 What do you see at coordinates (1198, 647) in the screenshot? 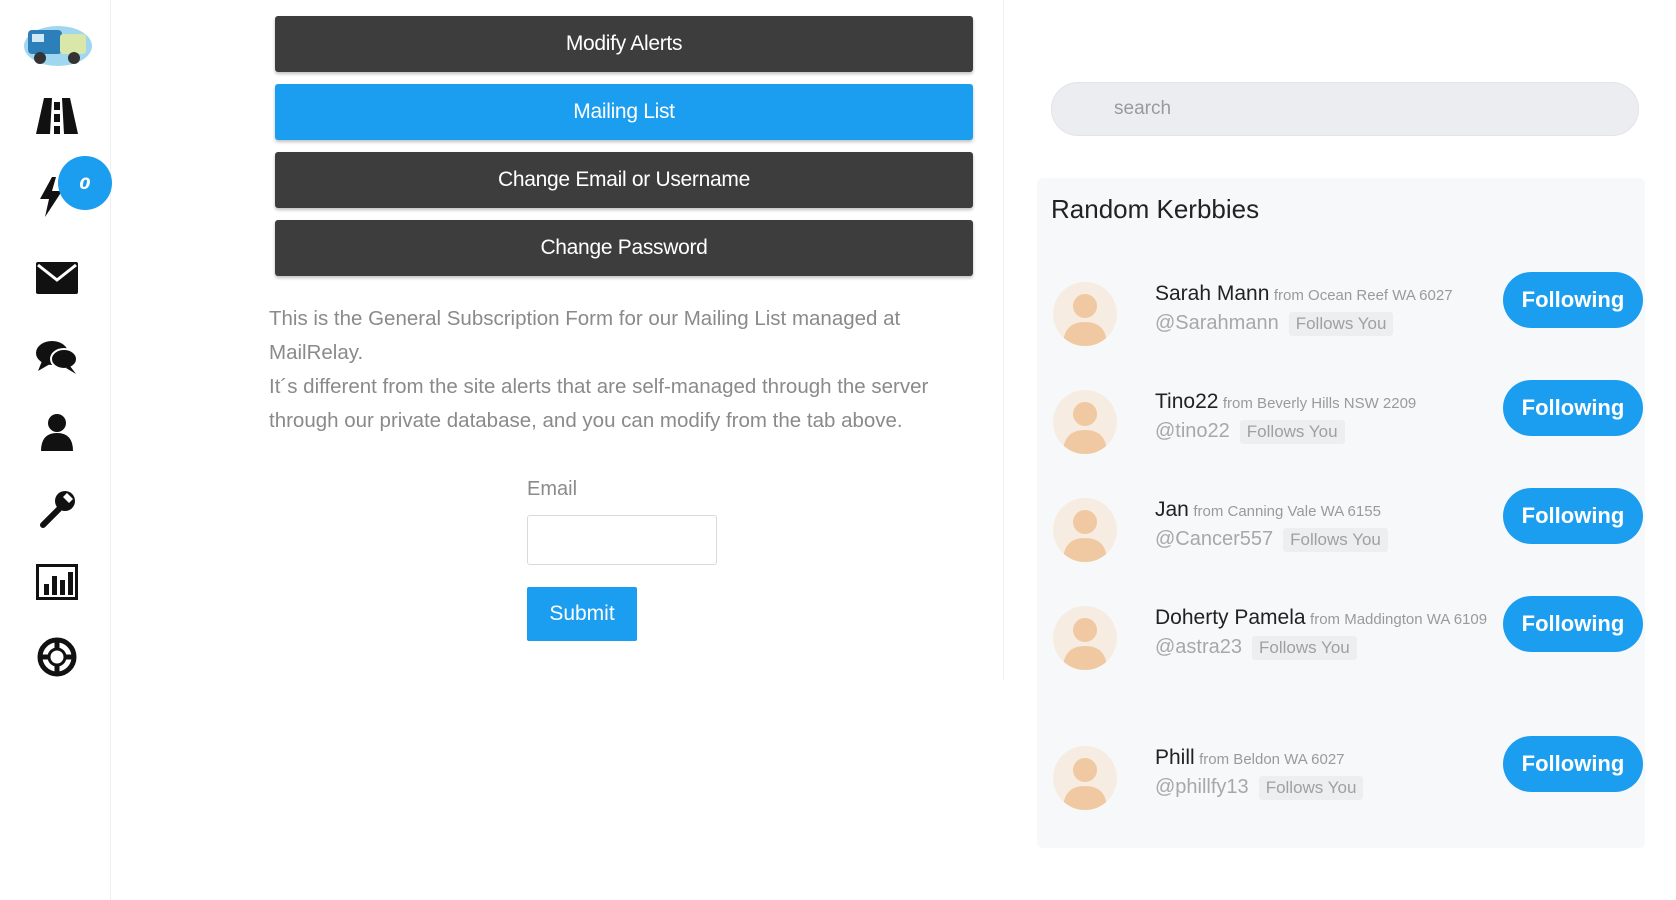
I see `user-handle: @astra23` at bounding box center [1198, 647].